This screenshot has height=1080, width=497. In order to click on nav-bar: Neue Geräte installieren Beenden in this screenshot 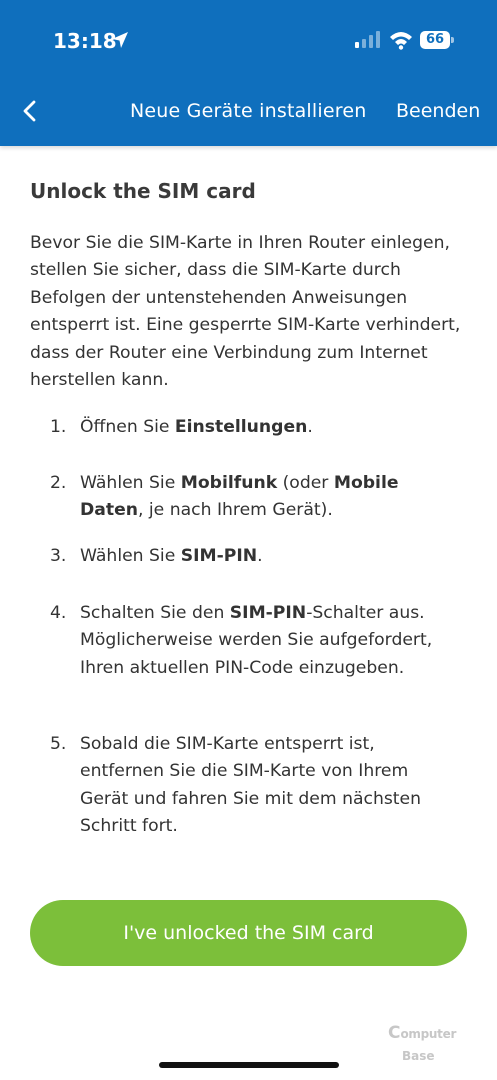, I will do `click(248, 113)`.